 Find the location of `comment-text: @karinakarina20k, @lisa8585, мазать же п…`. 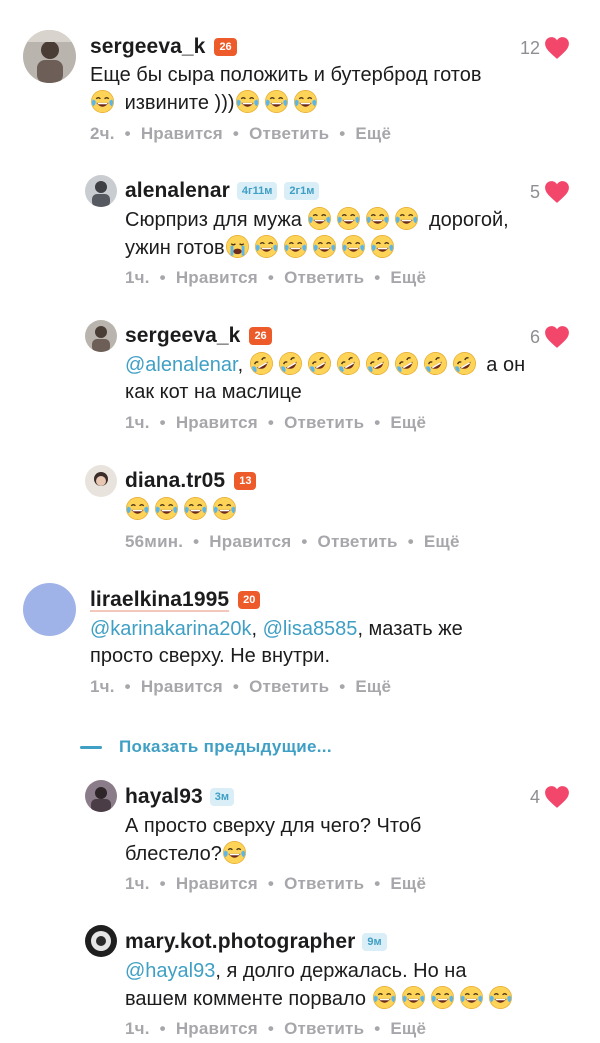

comment-text: @karinakarina20k, @lisa8585, мазать же п… is located at coordinates (276, 643).